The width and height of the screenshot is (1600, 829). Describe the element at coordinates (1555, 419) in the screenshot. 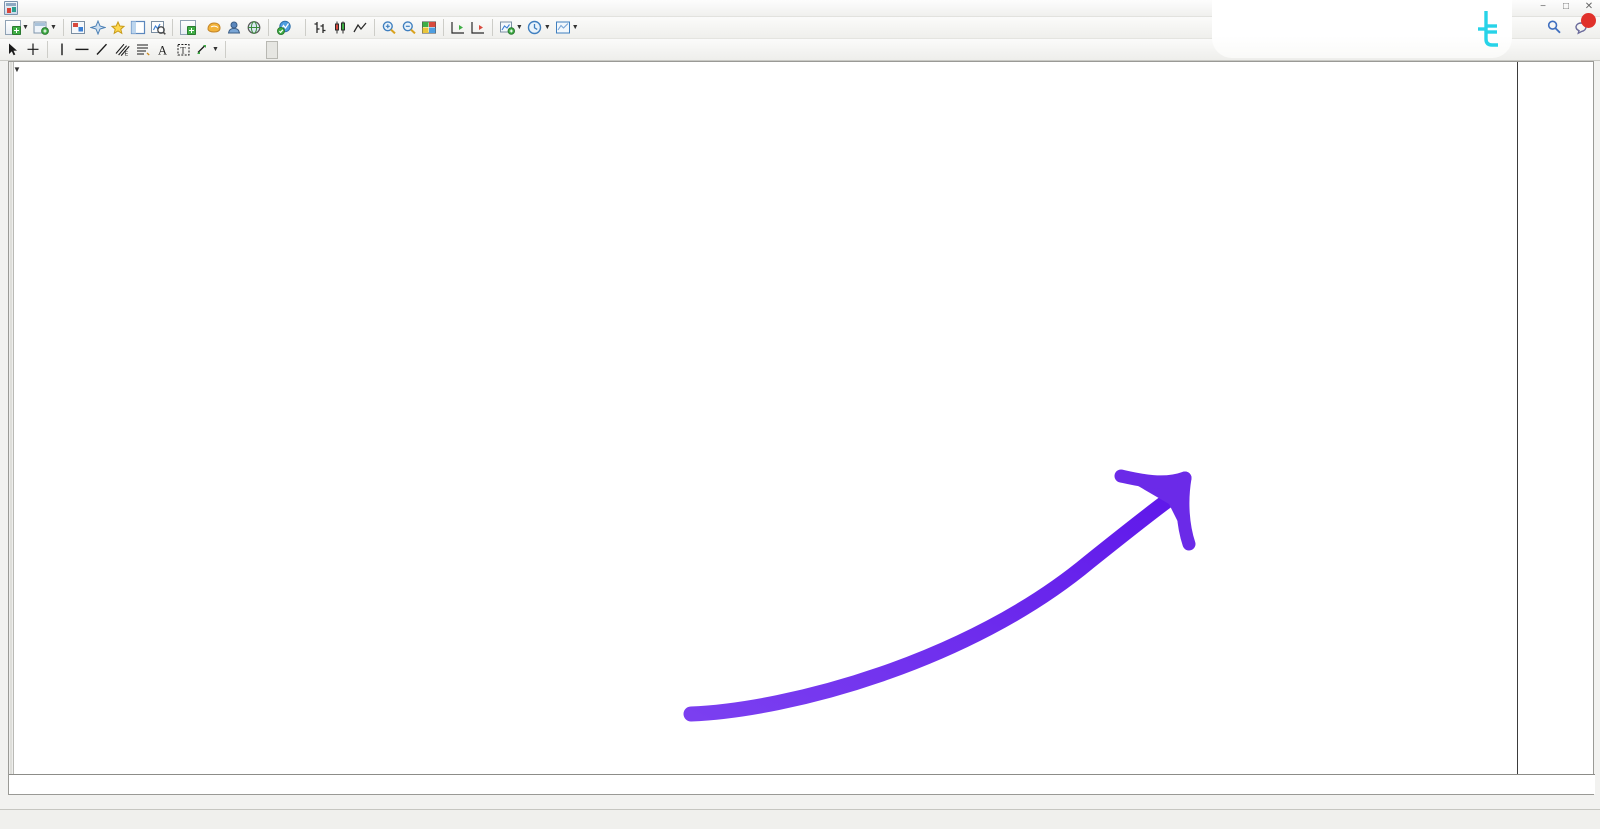

I see `price-axis` at that location.